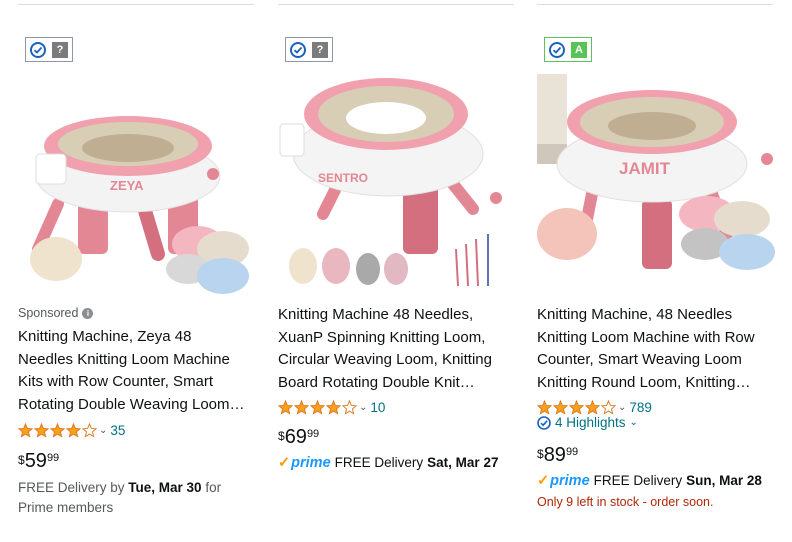  I want to click on stock-warning: Only 9 left in stock - order soon., so click(625, 502).